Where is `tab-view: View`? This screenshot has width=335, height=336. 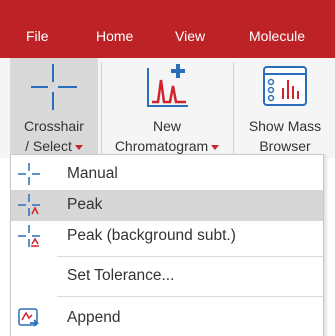
tab-view: View is located at coordinates (190, 36).